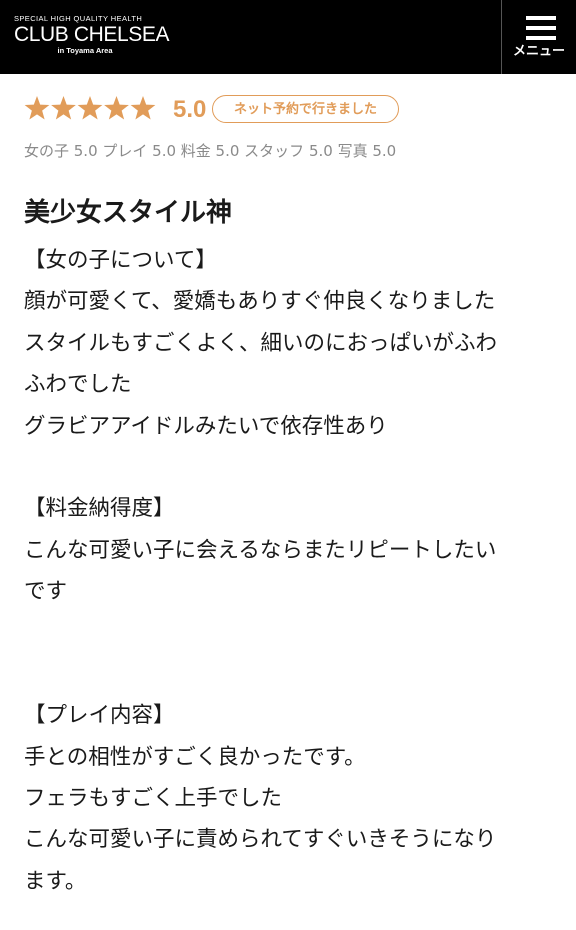  I want to click on overall-score: 5.0, so click(190, 109).